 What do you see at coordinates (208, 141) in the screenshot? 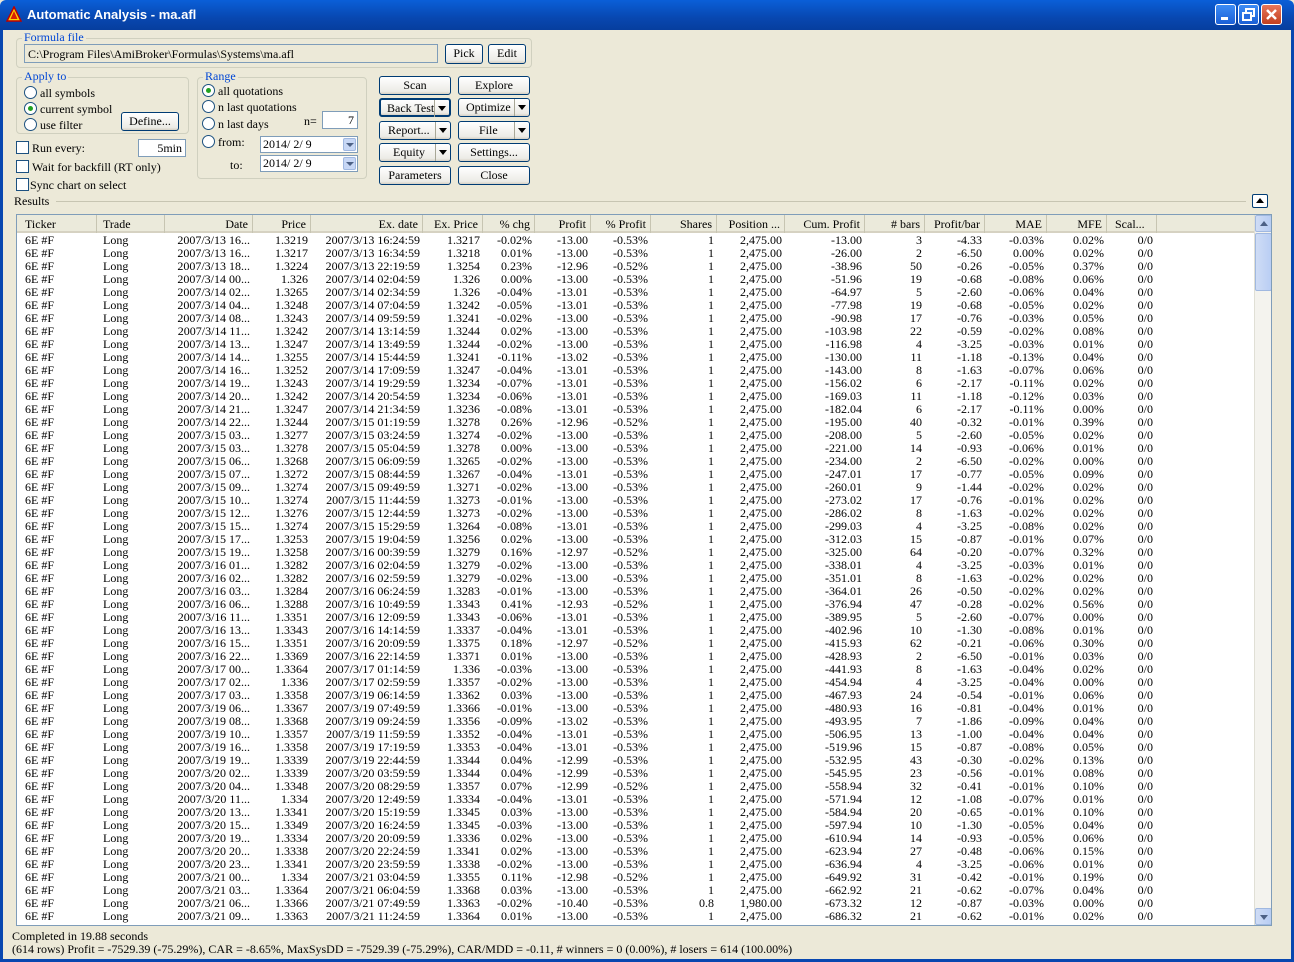
I see `radio-from-date` at bounding box center [208, 141].